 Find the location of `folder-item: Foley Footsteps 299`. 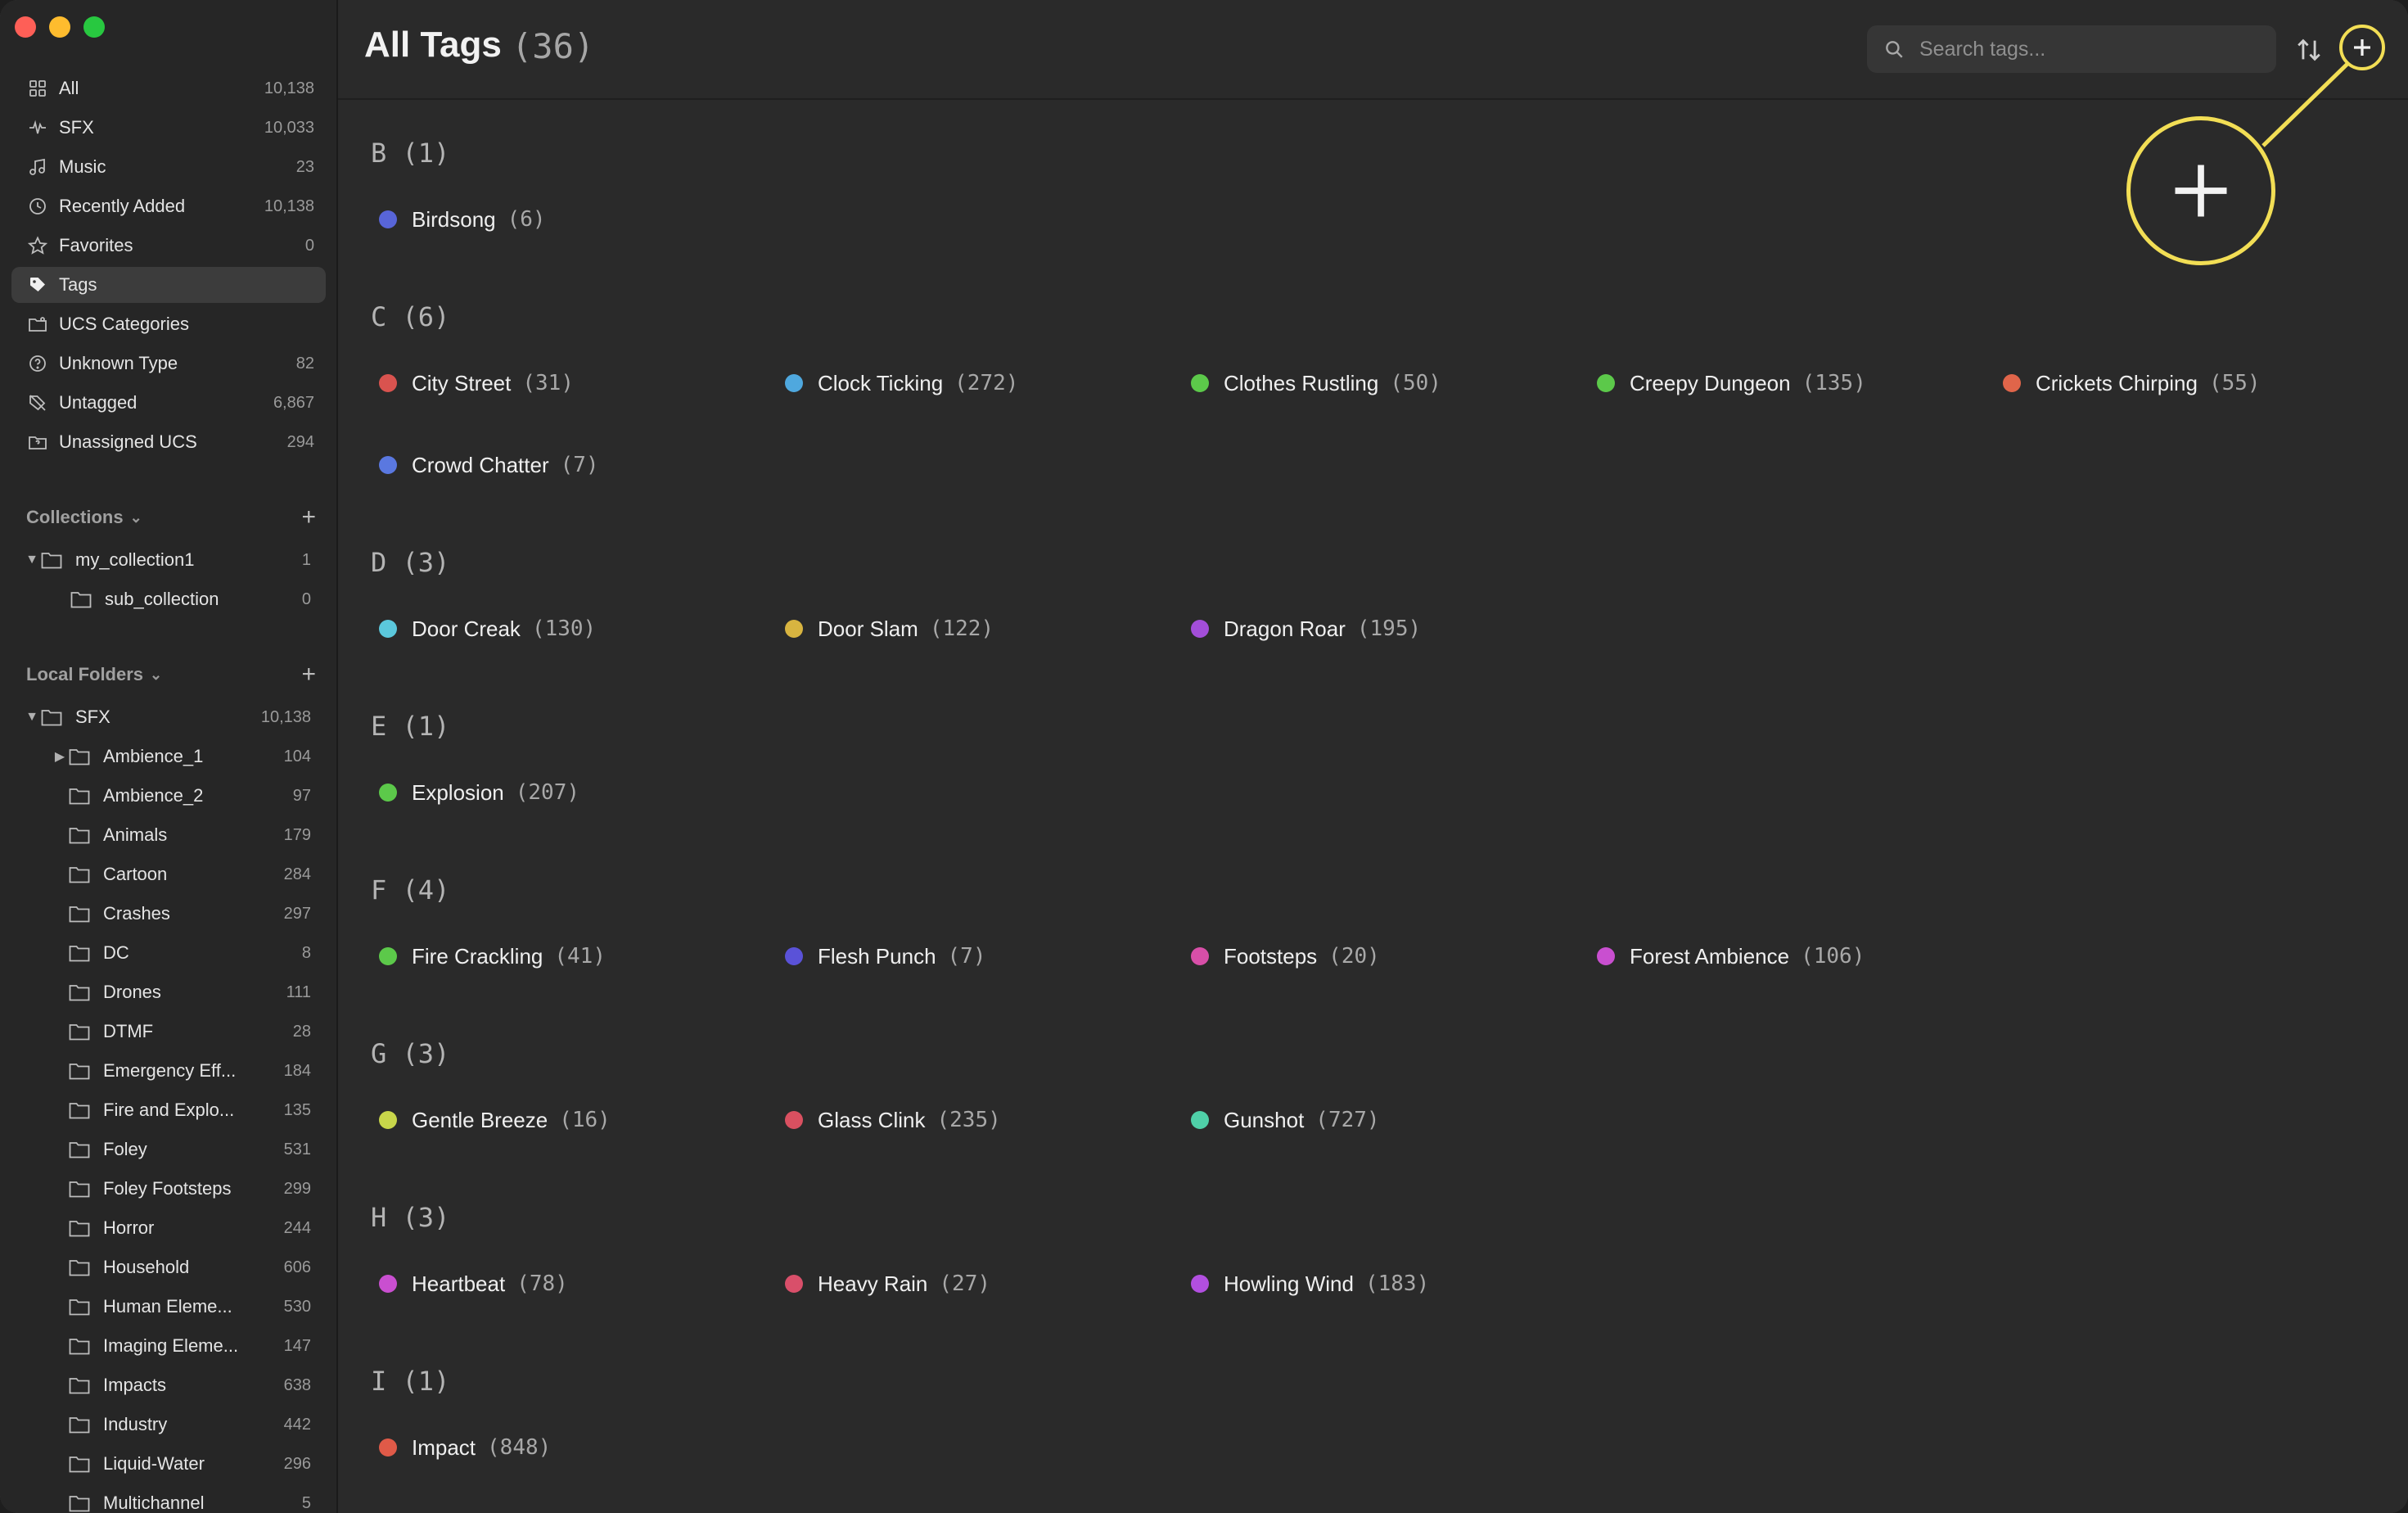

folder-item: Foley Footsteps 299 is located at coordinates (194, 1189).